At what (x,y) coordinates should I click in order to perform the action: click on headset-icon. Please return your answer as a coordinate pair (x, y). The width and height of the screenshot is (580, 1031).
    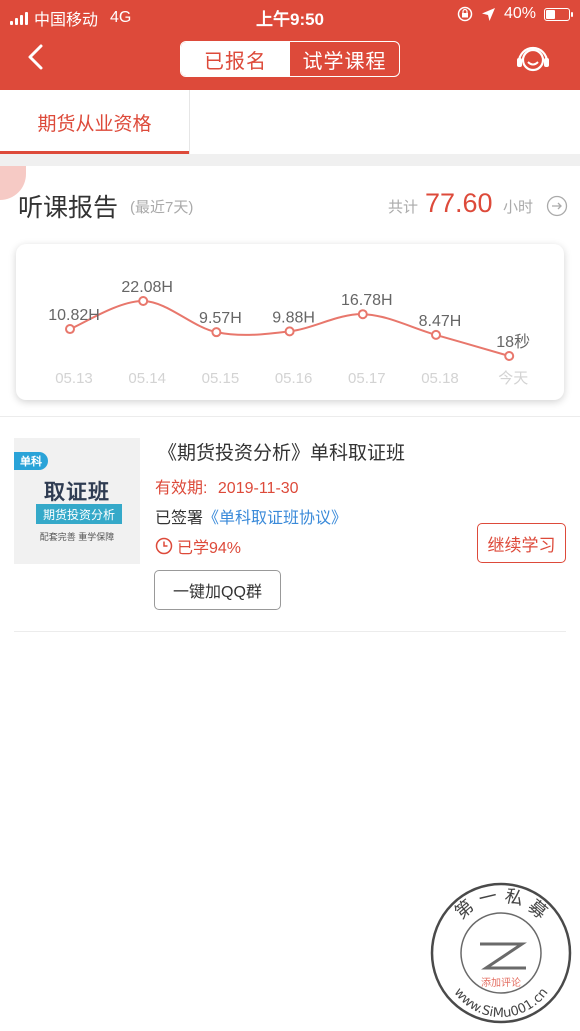
    Looking at the image, I should click on (533, 59).